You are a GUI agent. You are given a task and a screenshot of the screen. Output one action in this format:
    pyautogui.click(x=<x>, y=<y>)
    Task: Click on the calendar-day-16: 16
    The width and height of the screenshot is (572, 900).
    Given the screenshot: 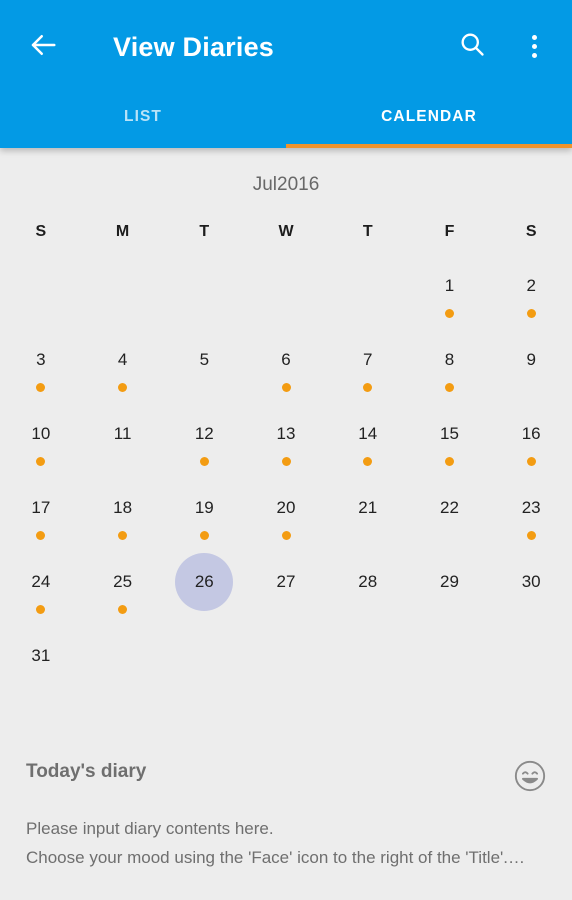 What is the action you would take?
    pyautogui.click(x=531, y=448)
    